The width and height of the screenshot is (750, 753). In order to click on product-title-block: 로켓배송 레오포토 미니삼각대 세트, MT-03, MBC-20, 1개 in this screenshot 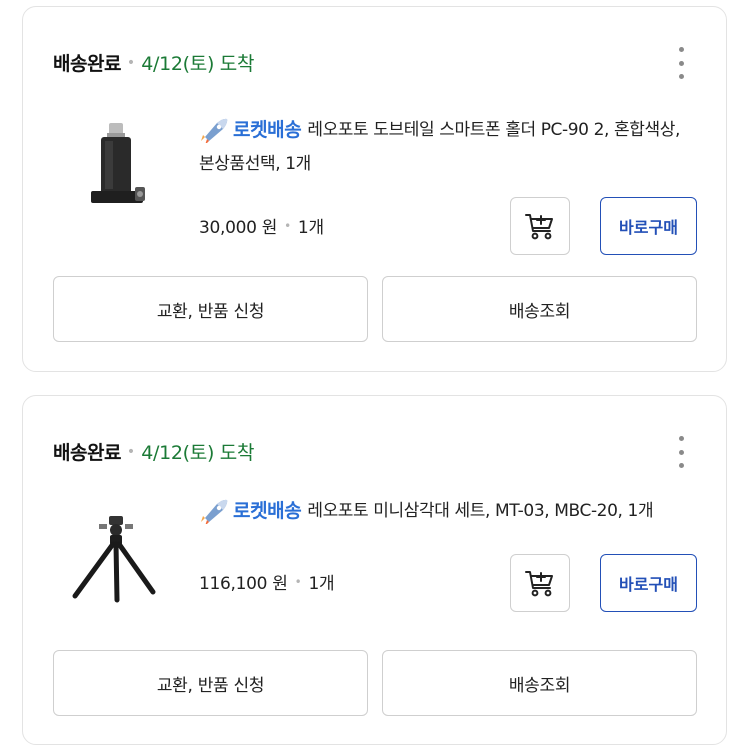, I will do `click(449, 511)`.